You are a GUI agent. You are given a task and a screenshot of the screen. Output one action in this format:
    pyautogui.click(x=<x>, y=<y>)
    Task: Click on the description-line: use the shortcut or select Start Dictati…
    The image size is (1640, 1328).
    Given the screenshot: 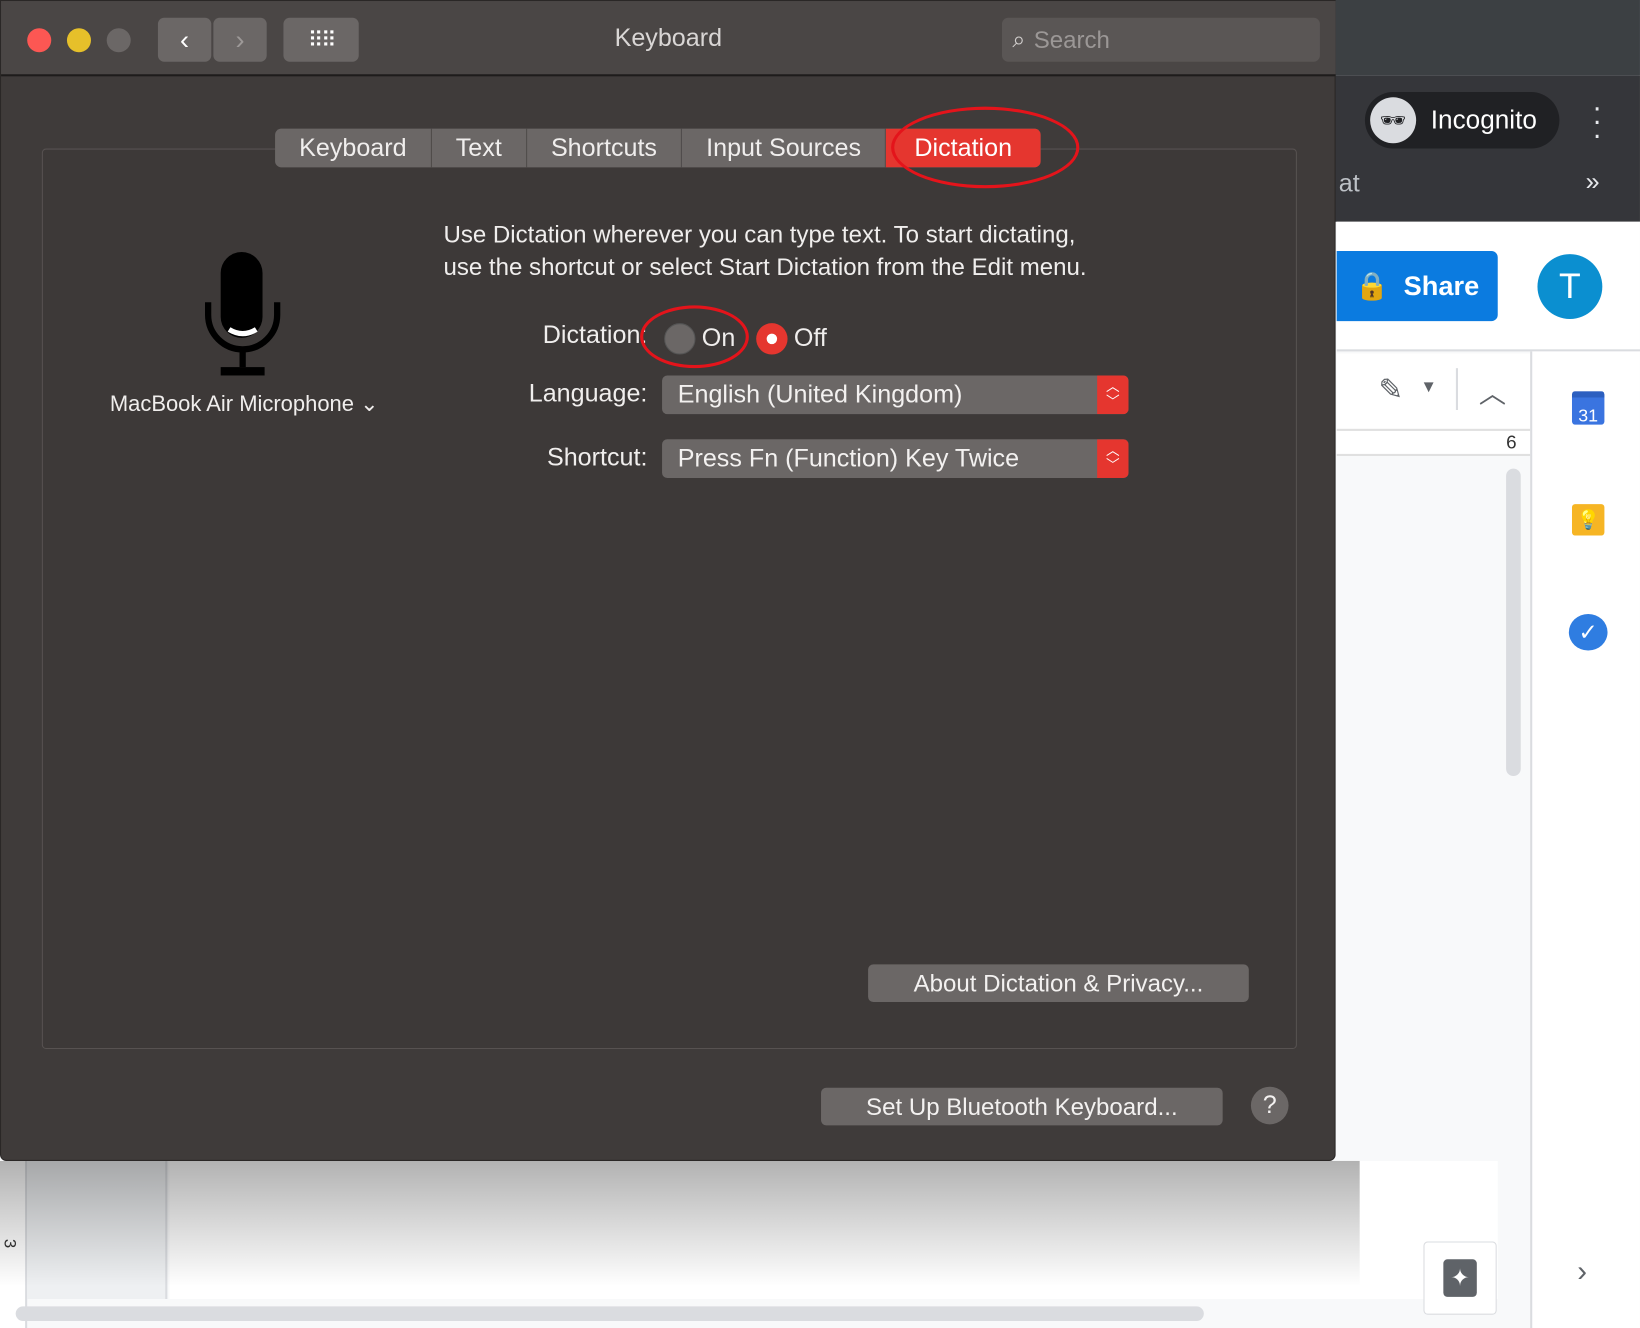 What is the action you would take?
    pyautogui.click(x=765, y=267)
    